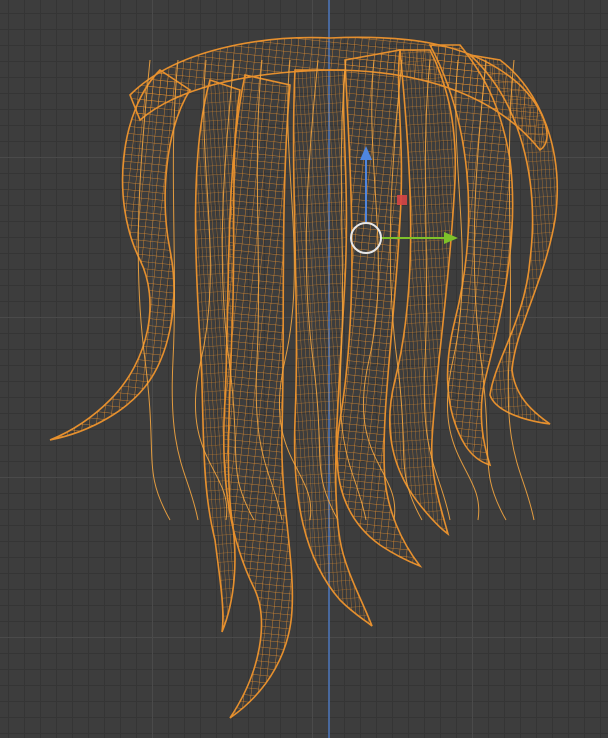  Describe the element at coordinates (366, 238) in the screenshot. I see `gizmo-origin-ring` at that location.